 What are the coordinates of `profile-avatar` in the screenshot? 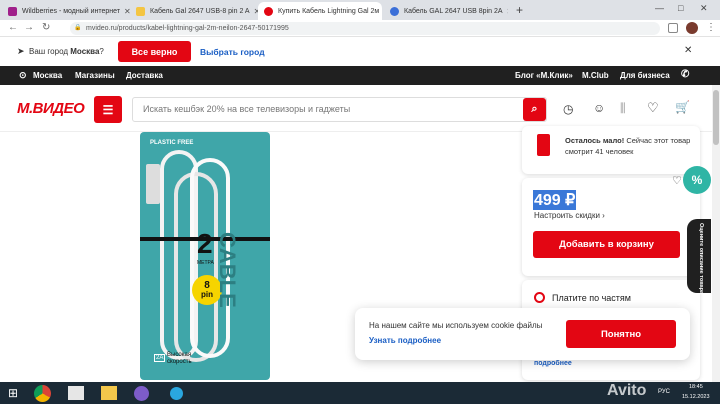 It's located at (692, 28).